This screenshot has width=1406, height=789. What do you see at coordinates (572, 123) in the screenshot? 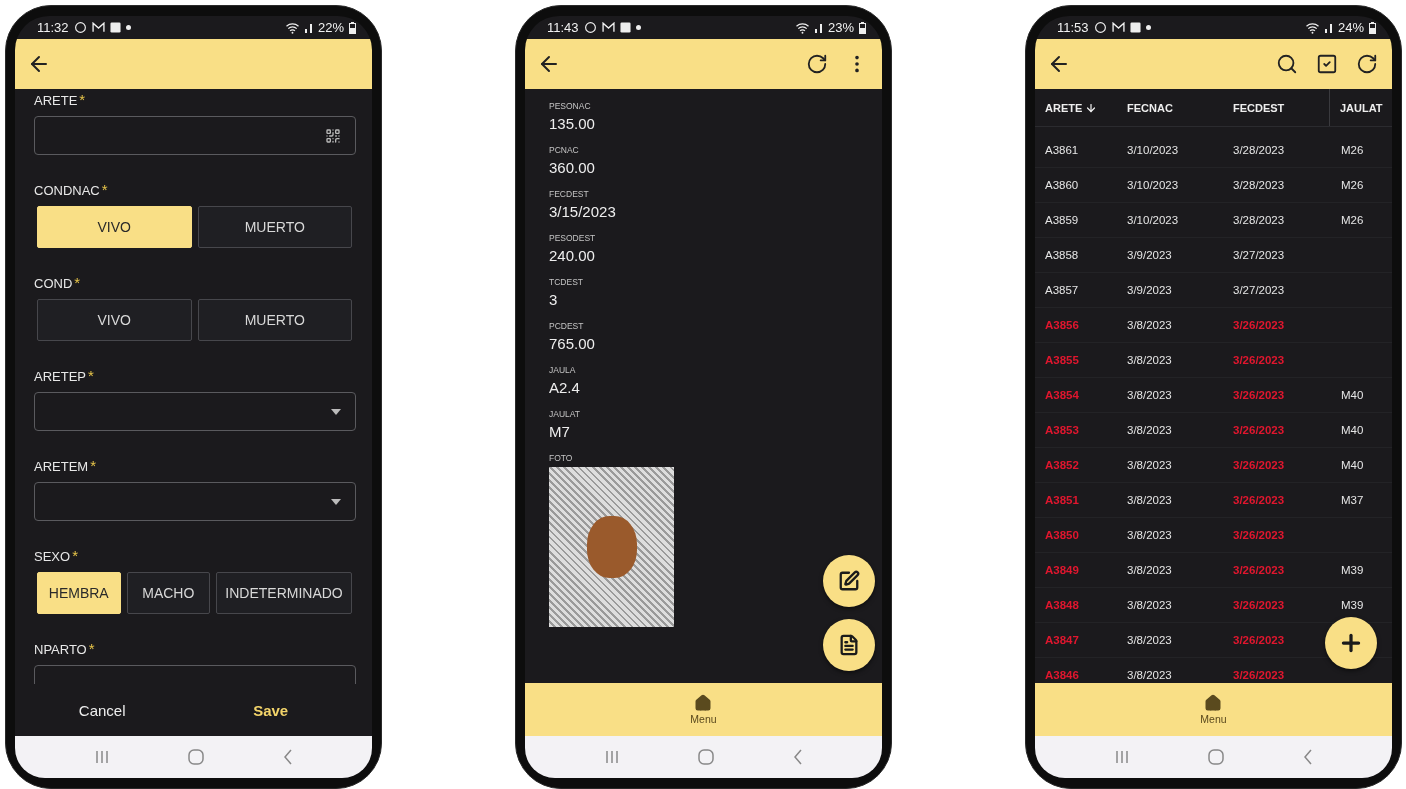
I see `detail-value: 135.00` at bounding box center [572, 123].